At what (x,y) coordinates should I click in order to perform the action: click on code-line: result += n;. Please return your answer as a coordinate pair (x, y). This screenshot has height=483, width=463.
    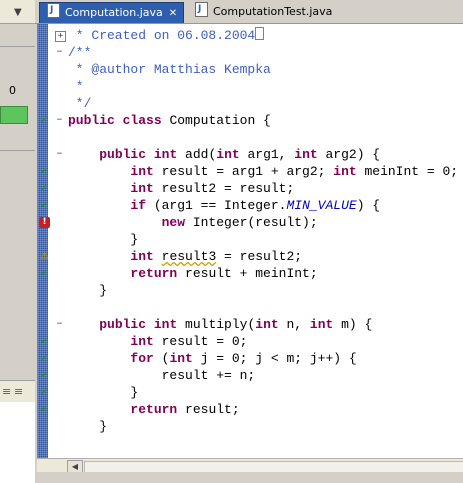
    Looking at the image, I should click on (162, 375).